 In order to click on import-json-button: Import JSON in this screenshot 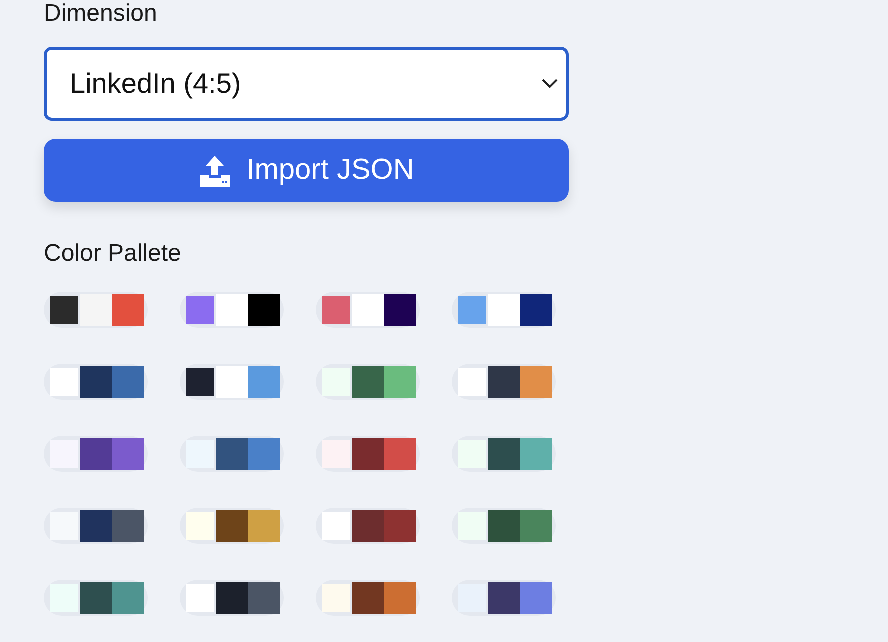, I will do `click(306, 170)`.